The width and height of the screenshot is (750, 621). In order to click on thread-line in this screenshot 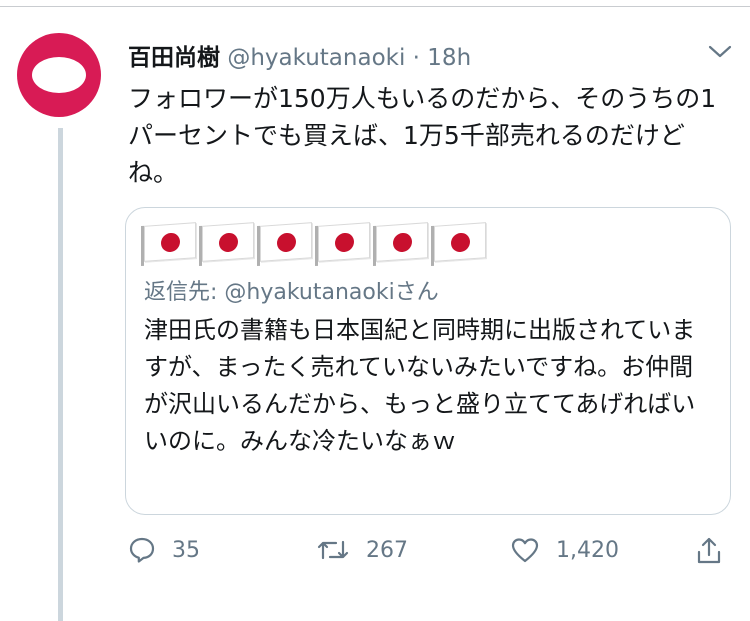, I will do `click(60, 374)`.